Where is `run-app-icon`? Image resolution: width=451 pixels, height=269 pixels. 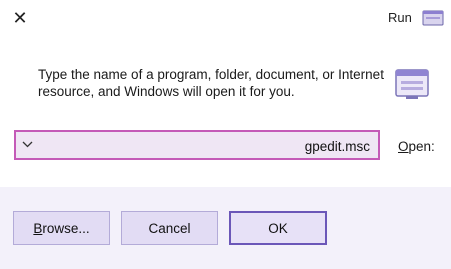 run-app-icon is located at coordinates (433, 18).